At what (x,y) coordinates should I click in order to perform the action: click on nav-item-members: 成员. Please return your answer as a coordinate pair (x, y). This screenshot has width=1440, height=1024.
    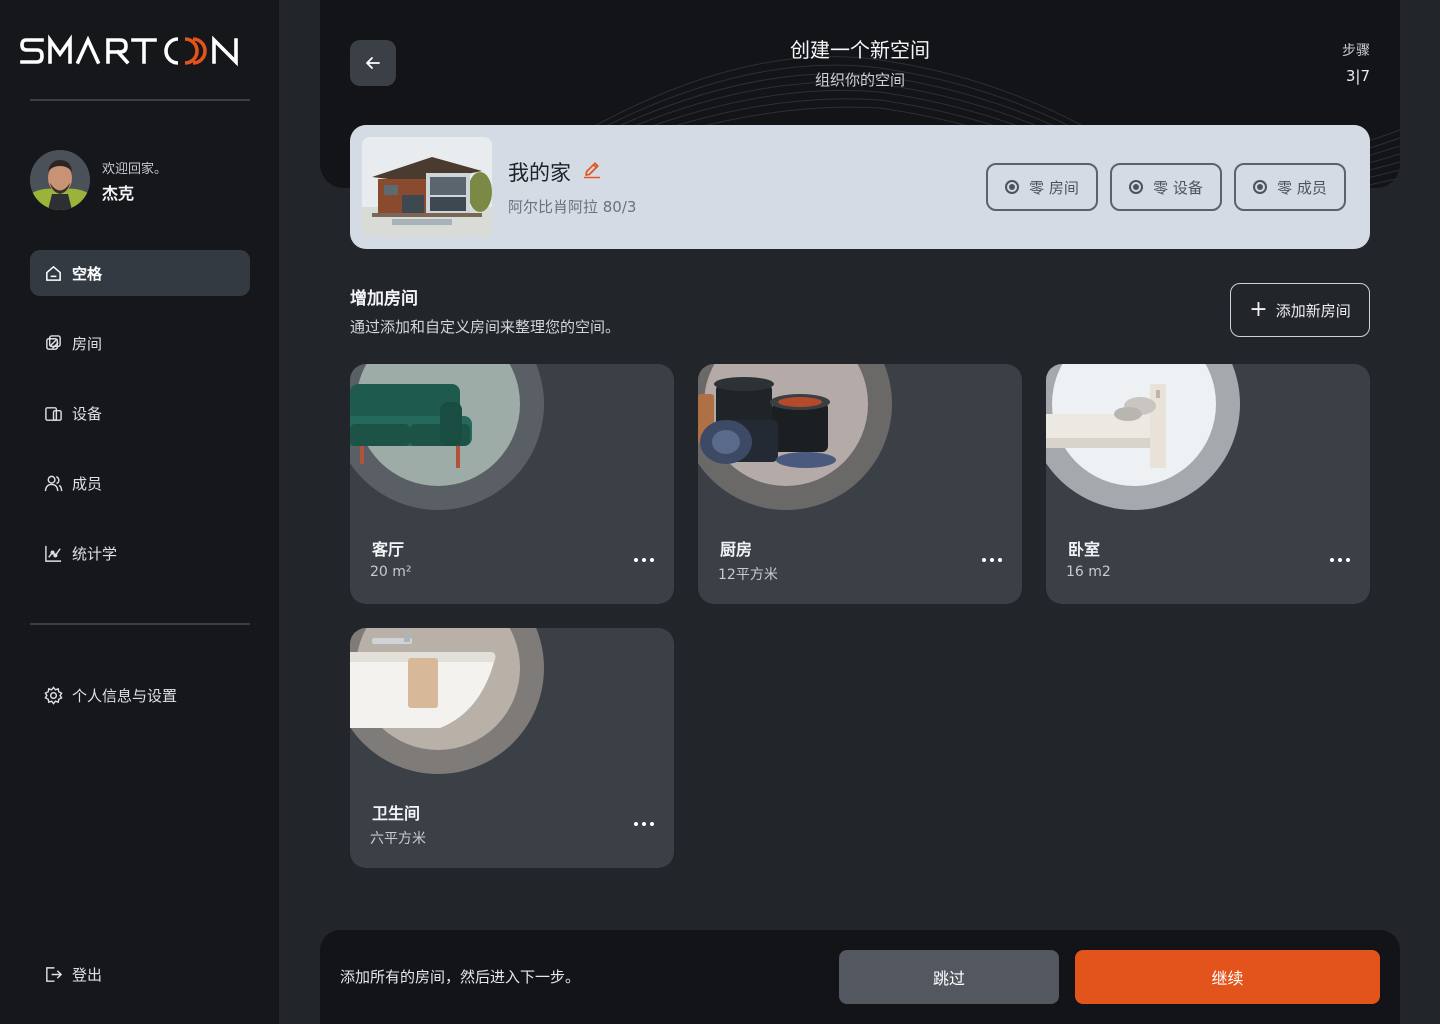
    Looking at the image, I should click on (140, 483).